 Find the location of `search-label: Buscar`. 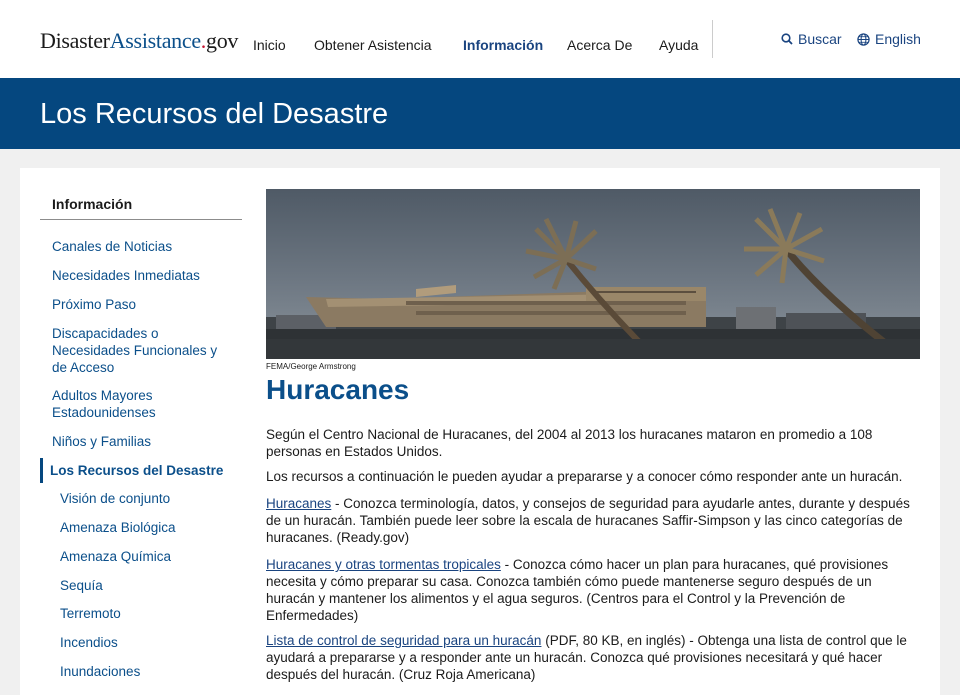

search-label: Buscar is located at coordinates (820, 39).